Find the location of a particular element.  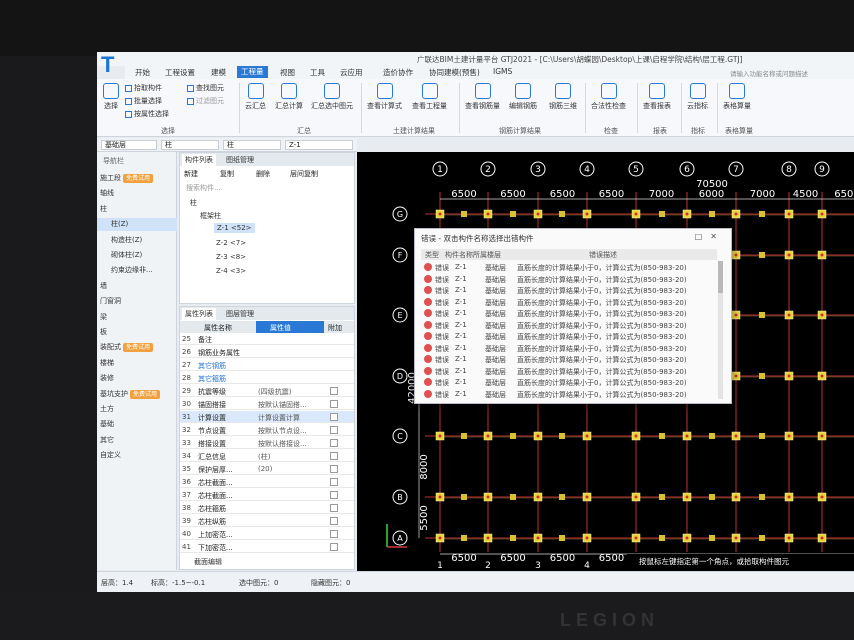

tree-node-frame-column: 框架柱 is located at coordinates (210, 216).